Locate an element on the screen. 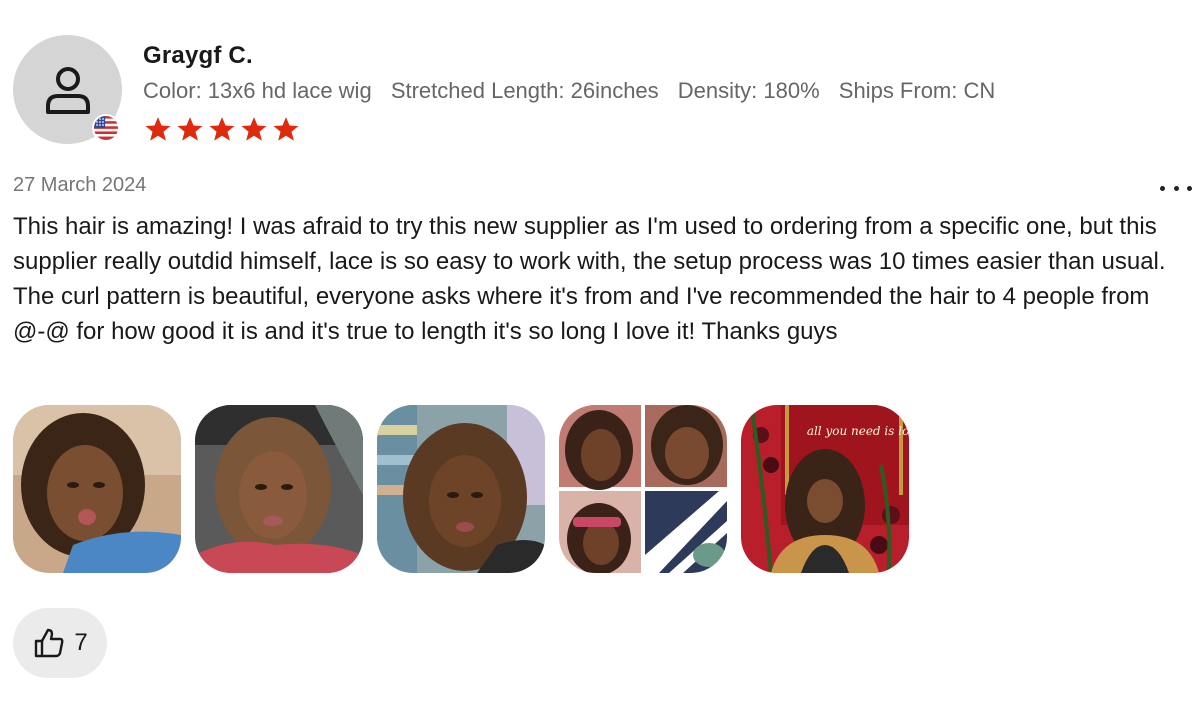 The height and width of the screenshot is (714, 1198). attribute-density: Density: 180% is located at coordinates (748, 90).